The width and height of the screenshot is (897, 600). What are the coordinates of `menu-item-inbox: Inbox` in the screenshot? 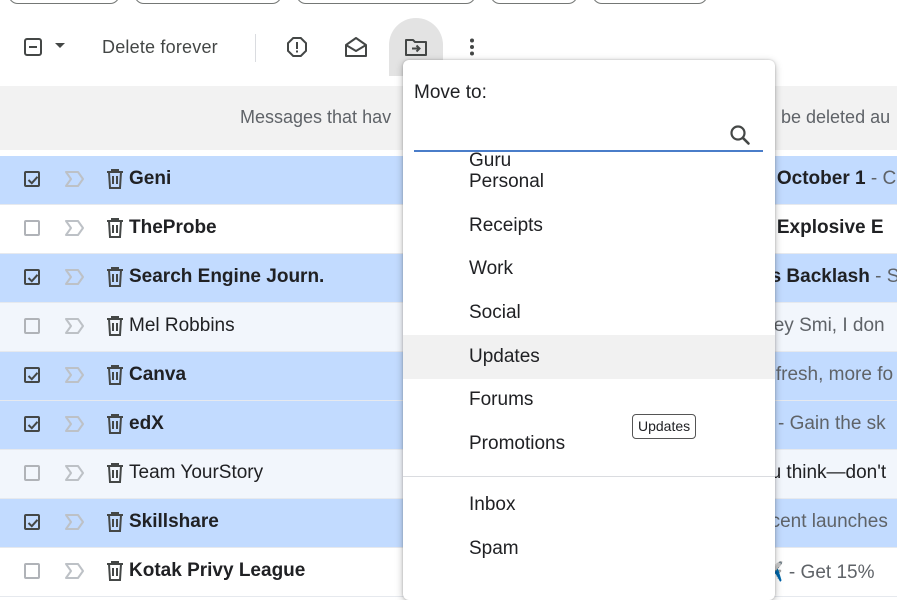 It's located at (589, 505).